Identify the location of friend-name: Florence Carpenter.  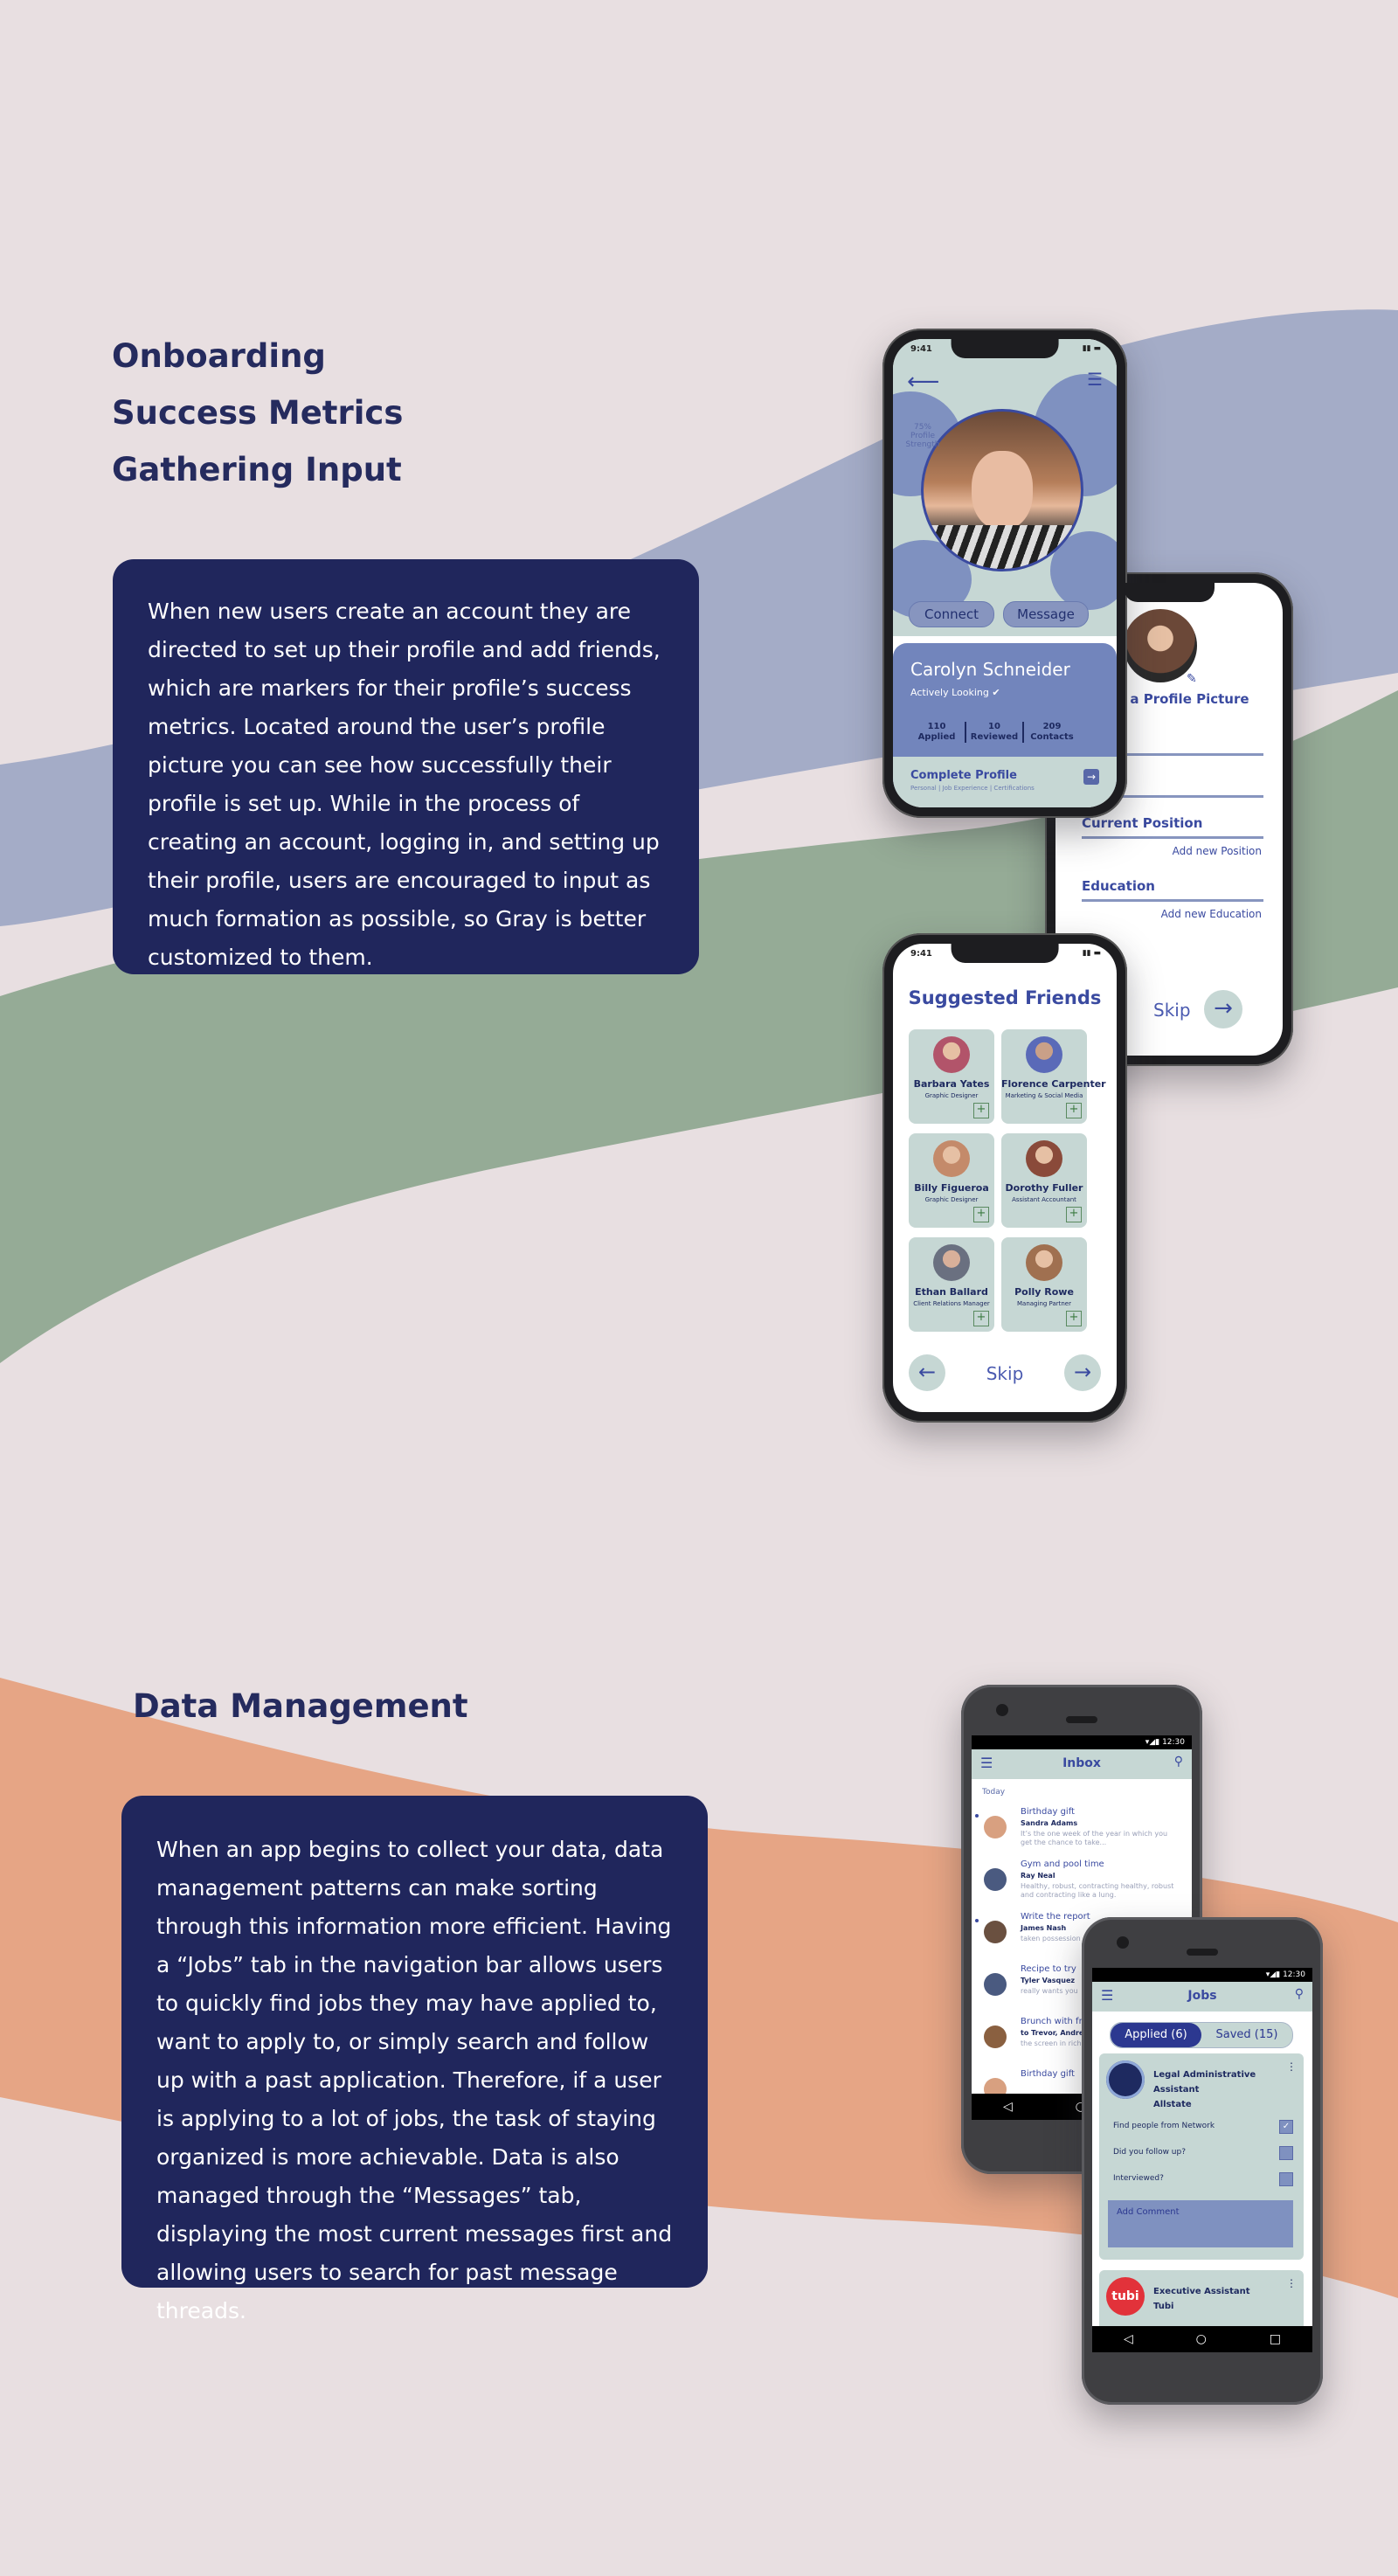
(1053, 1084).